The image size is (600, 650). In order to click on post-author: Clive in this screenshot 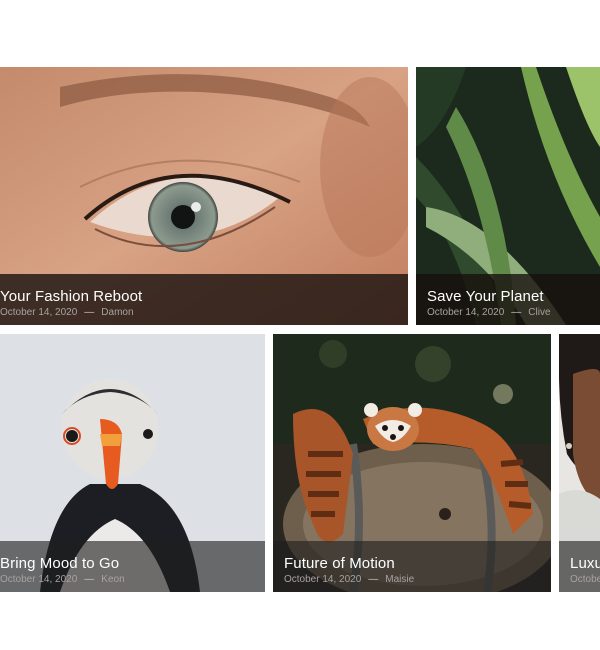, I will do `click(539, 312)`.